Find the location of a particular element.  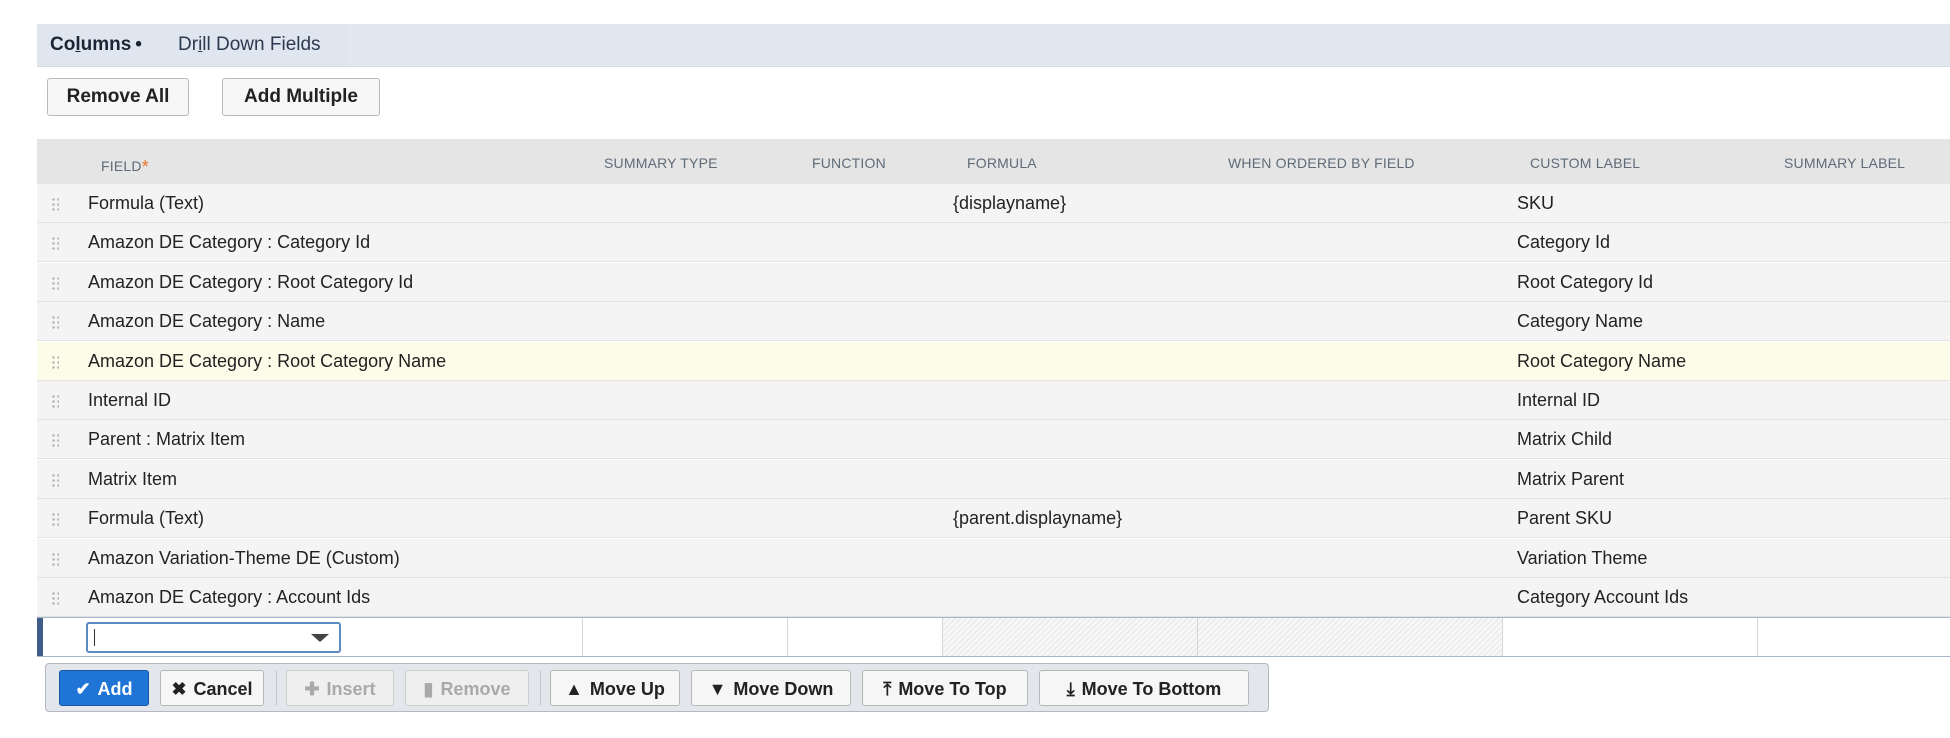

cell-formula: {displayname} is located at coordinates (1010, 203).